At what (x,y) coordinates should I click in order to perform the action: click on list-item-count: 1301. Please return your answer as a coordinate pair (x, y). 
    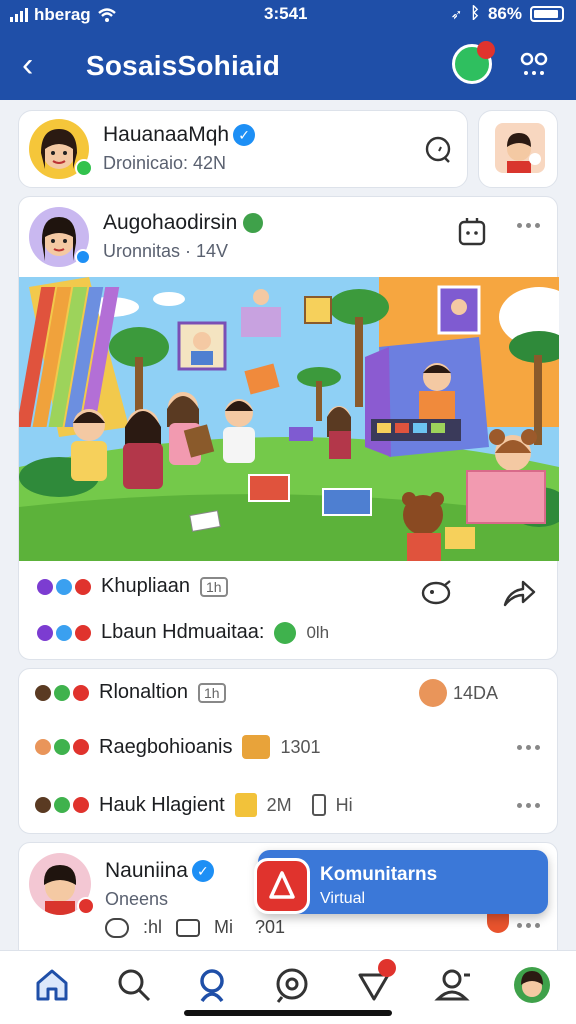
    Looking at the image, I should click on (300, 746).